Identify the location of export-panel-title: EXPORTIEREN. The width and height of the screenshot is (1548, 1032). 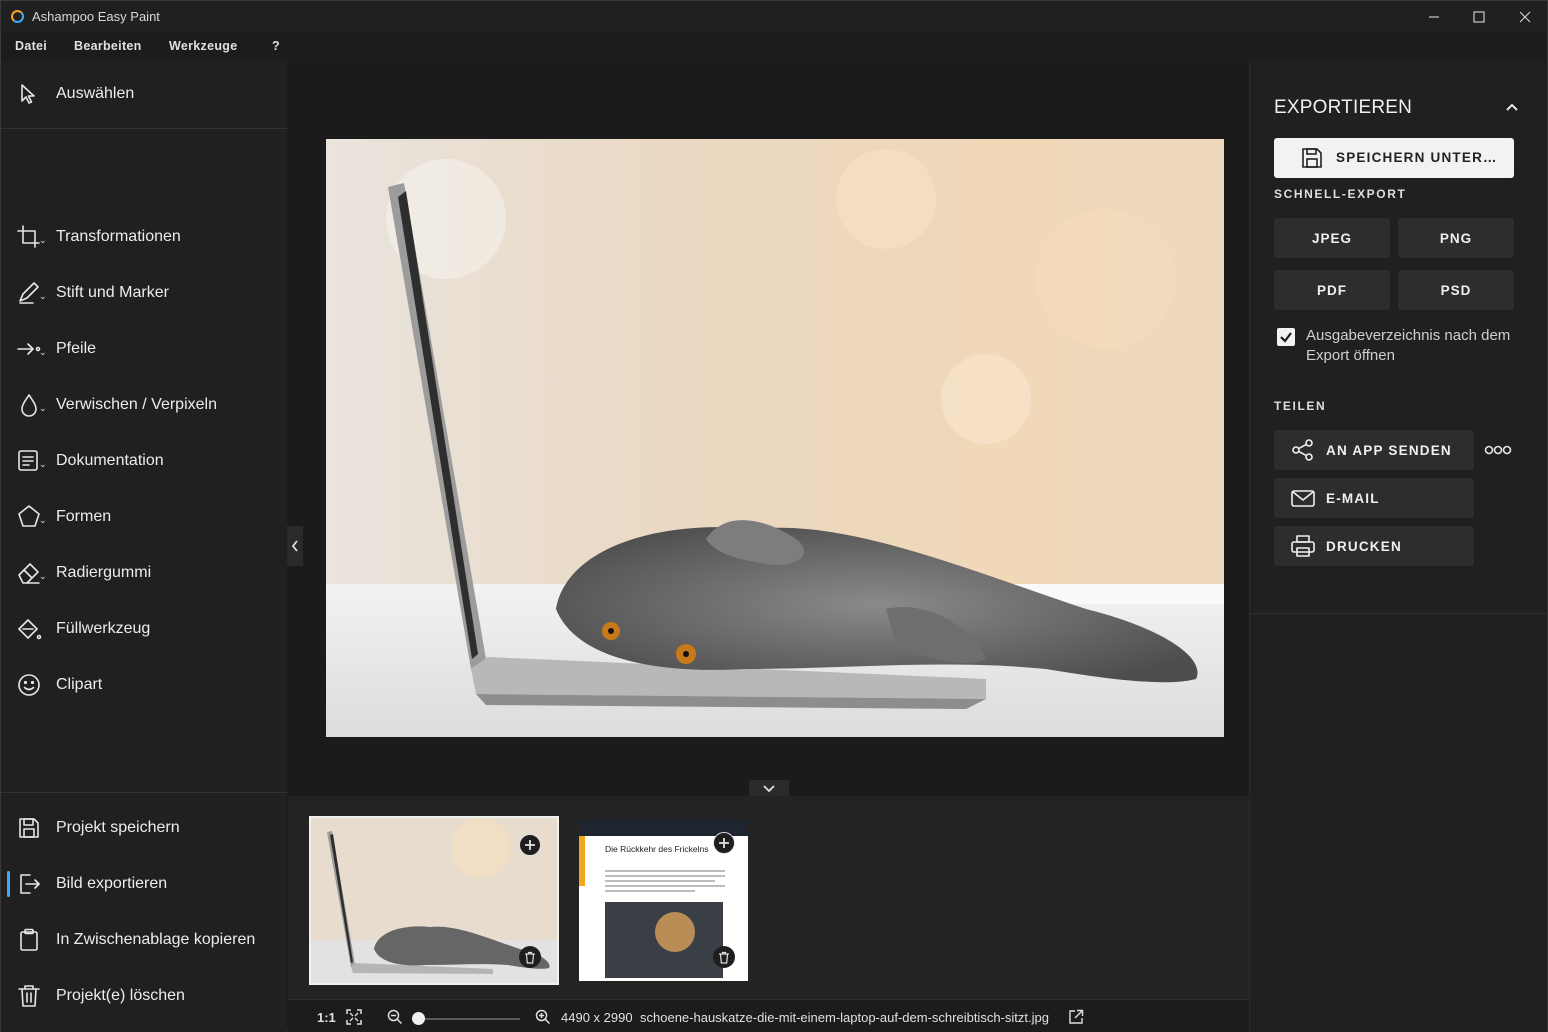
(1343, 107).